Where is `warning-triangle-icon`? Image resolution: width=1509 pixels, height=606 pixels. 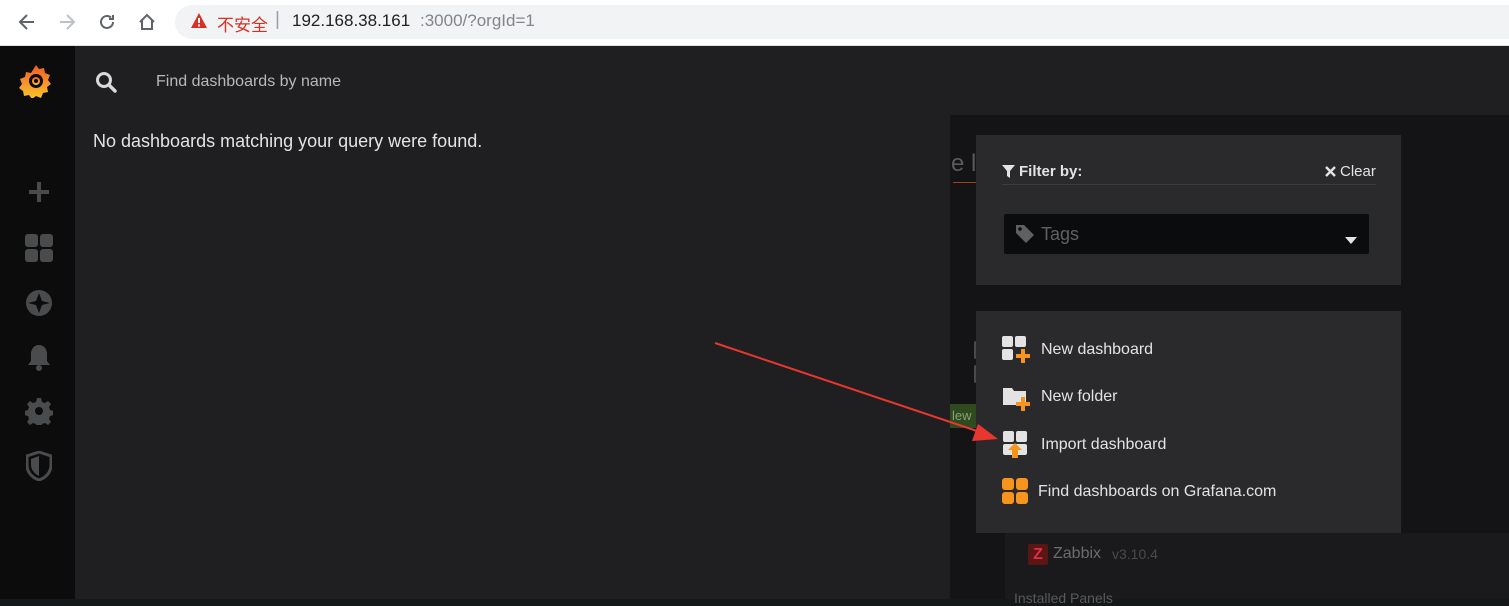 warning-triangle-icon is located at coordinates (199, 23).